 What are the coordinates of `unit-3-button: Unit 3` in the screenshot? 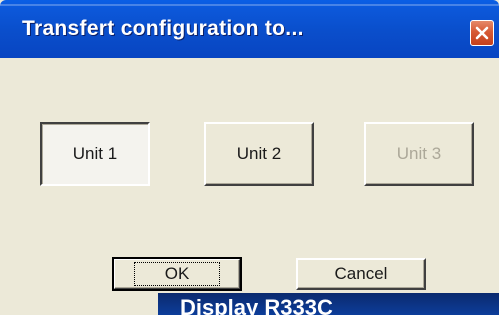 It's located at (419, 154).